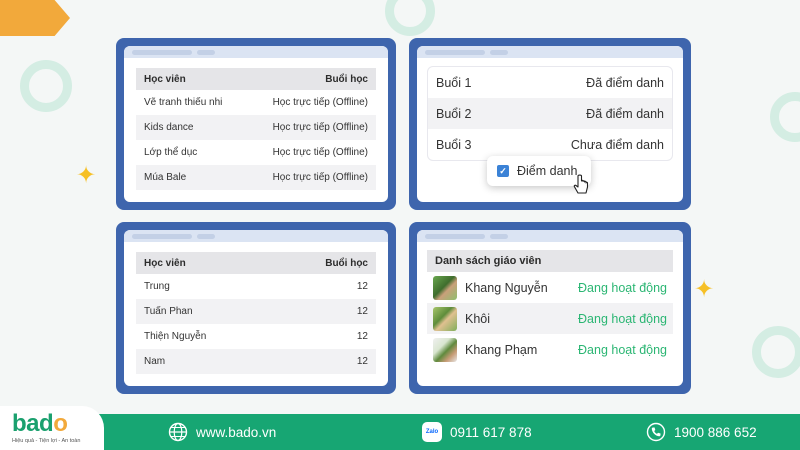 Image resolution: width=800 pixels, height=450 pixels. I want to click on zalo-icon: Zalo, so click(432, 432).